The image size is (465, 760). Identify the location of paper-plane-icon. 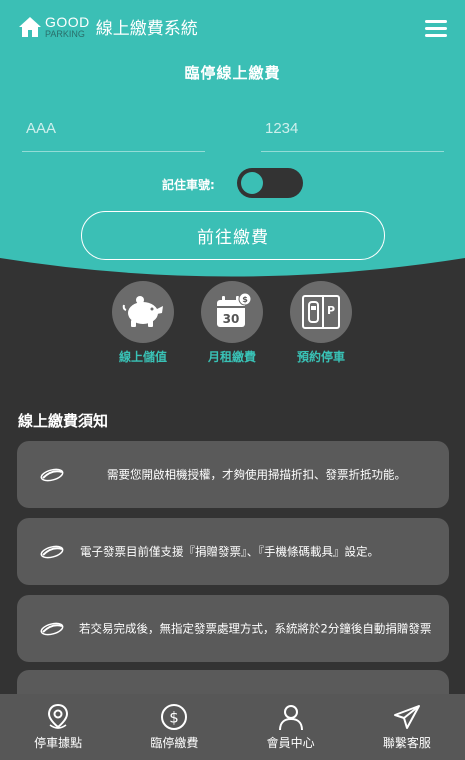
(406, 717).